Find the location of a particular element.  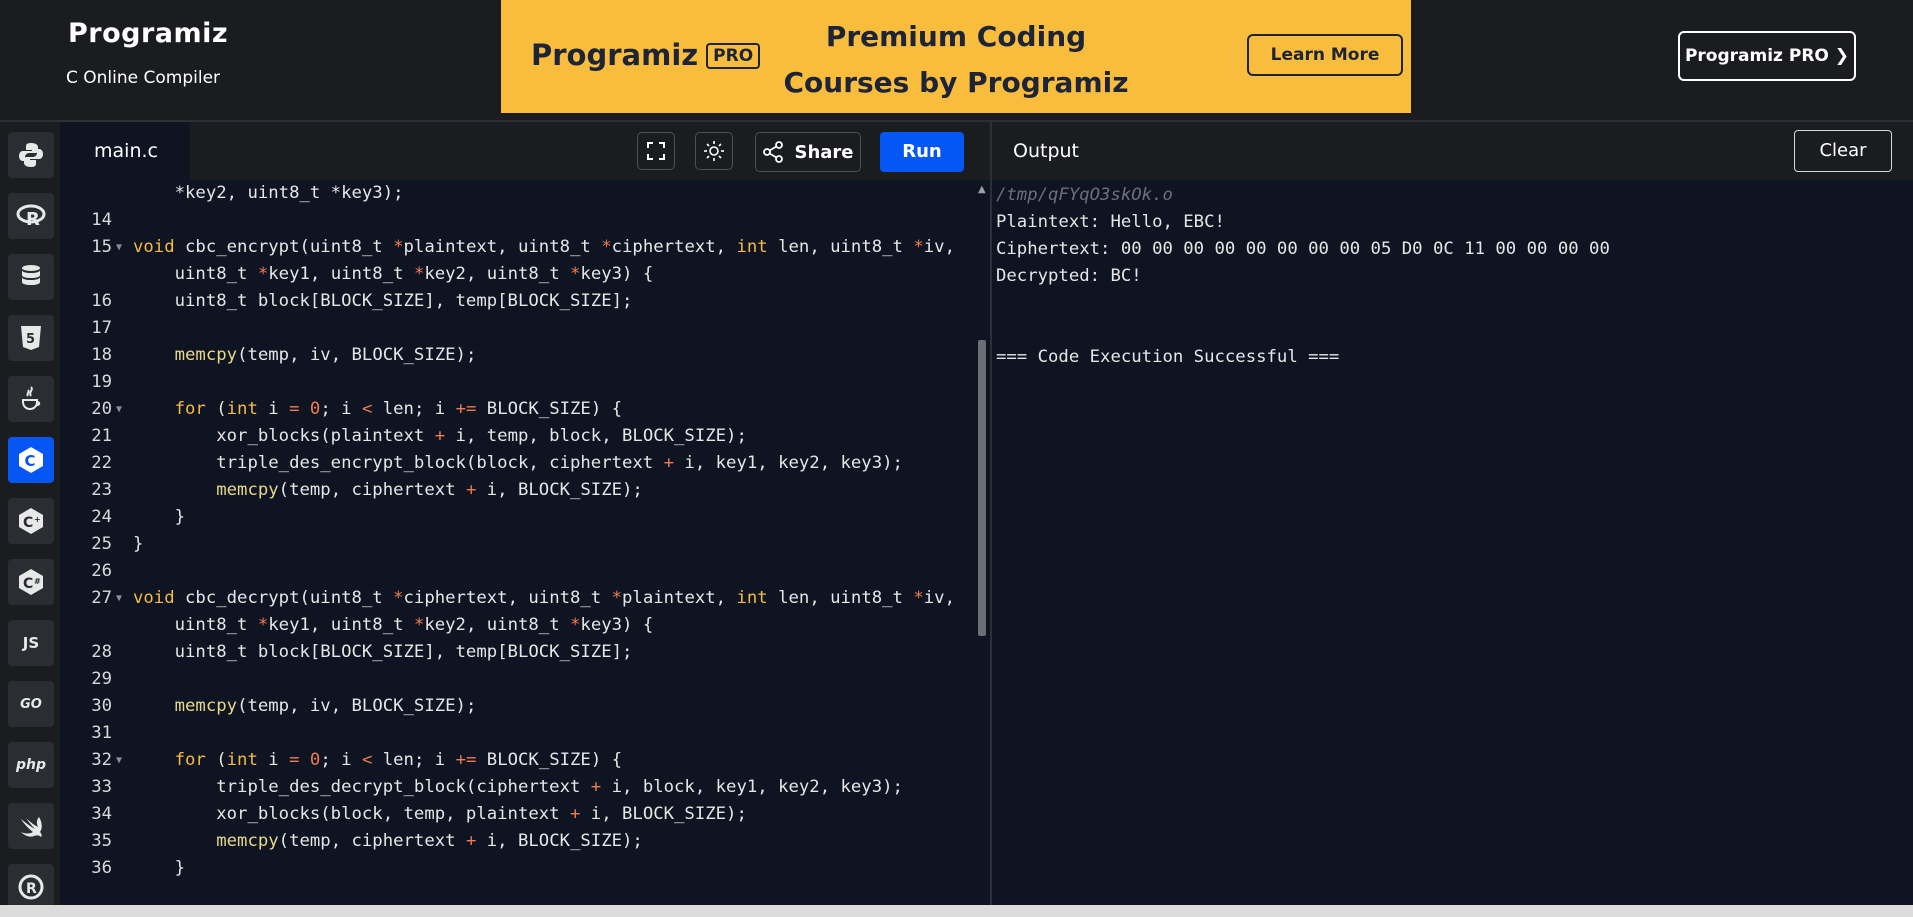

html5-icon: 5 is located at coordinates (31, 338).